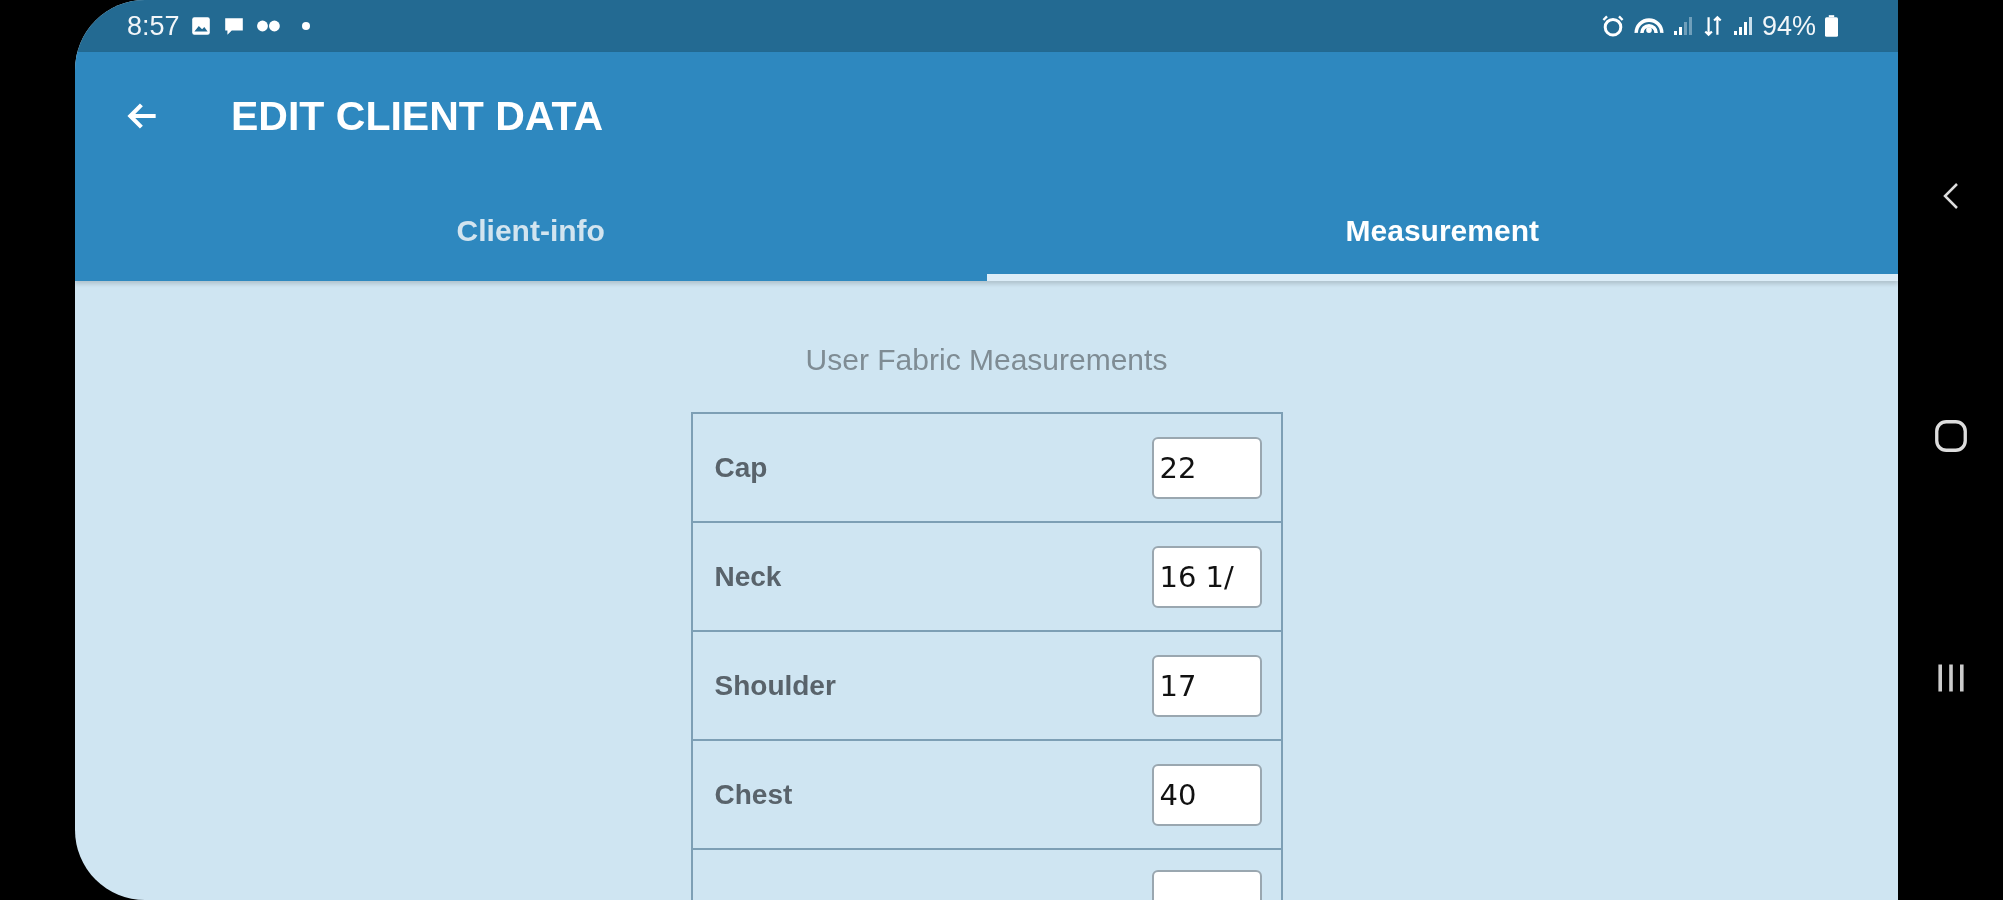  Describe the element at coordinates (268, 26) in the screenshot. I see `dots-icon` at that location.